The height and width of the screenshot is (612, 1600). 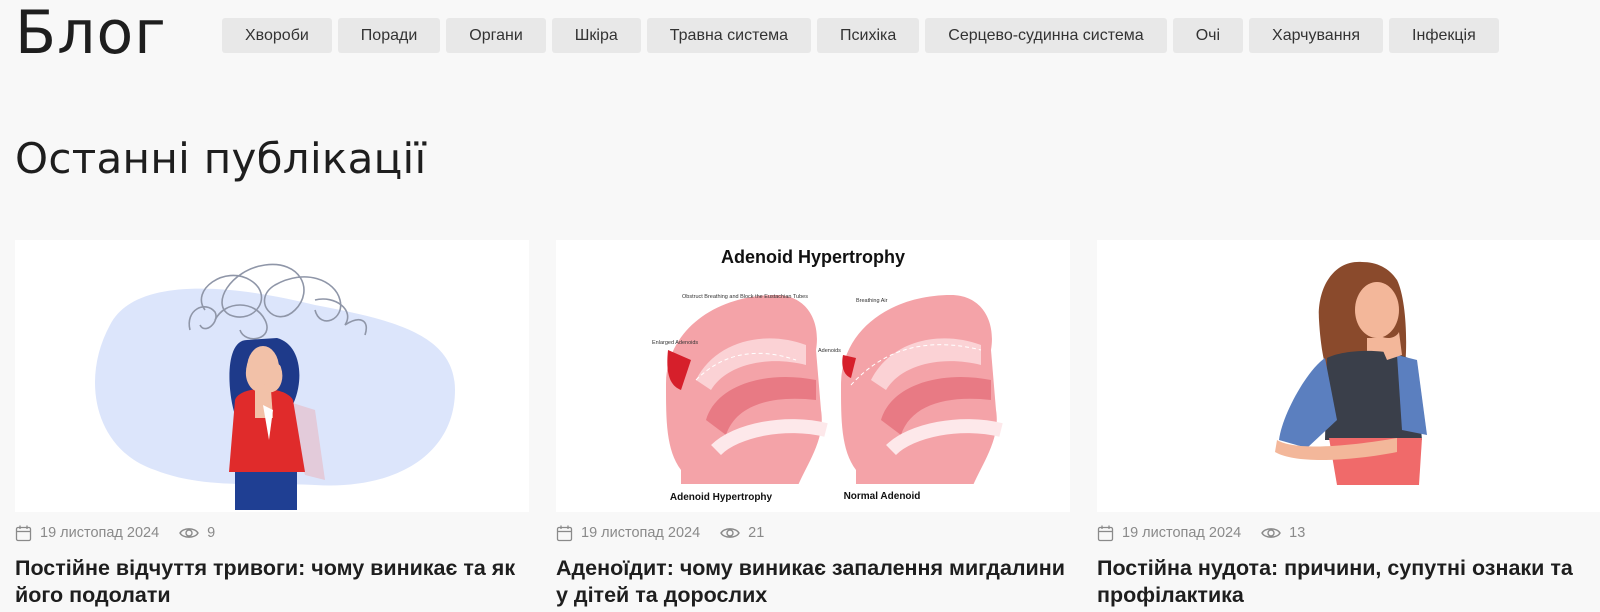 I want to click on tag-digestive-system: Травна система, so click(x=729, y=35).